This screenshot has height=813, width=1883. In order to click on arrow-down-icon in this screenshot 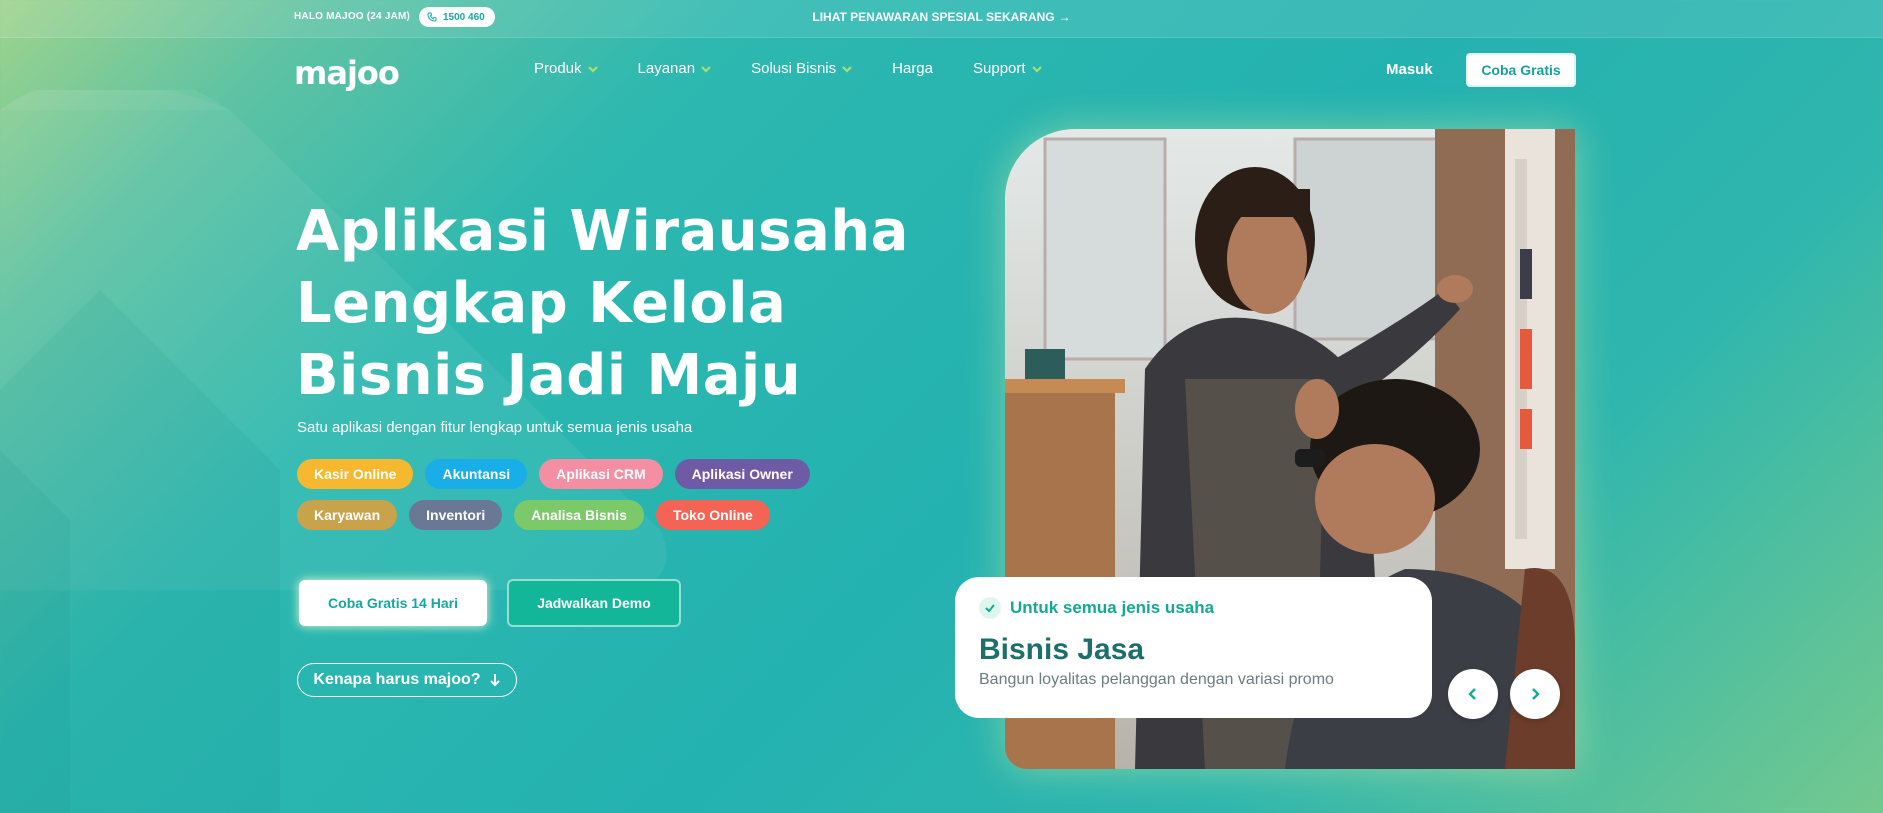, I will do `click(494, 680)`.